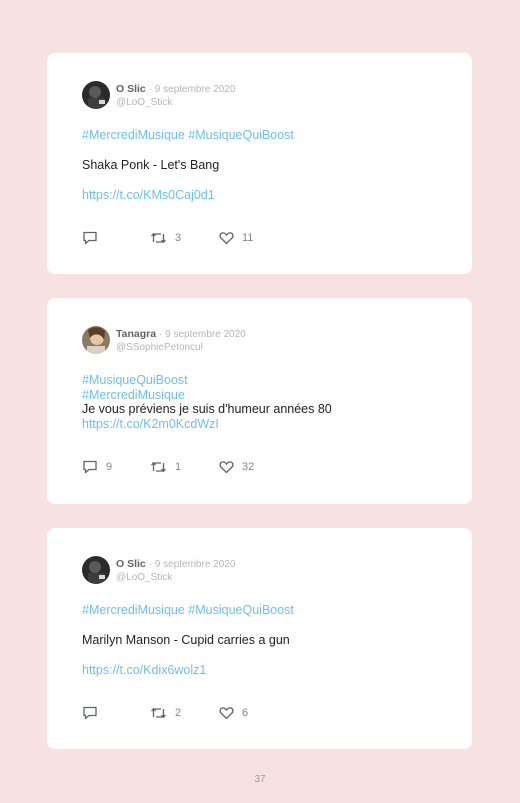  Describe the element at coordinates (267, 380) in the screenshot. I see `tweet-hashtag: #MusiqueQuiBoost` at that location.